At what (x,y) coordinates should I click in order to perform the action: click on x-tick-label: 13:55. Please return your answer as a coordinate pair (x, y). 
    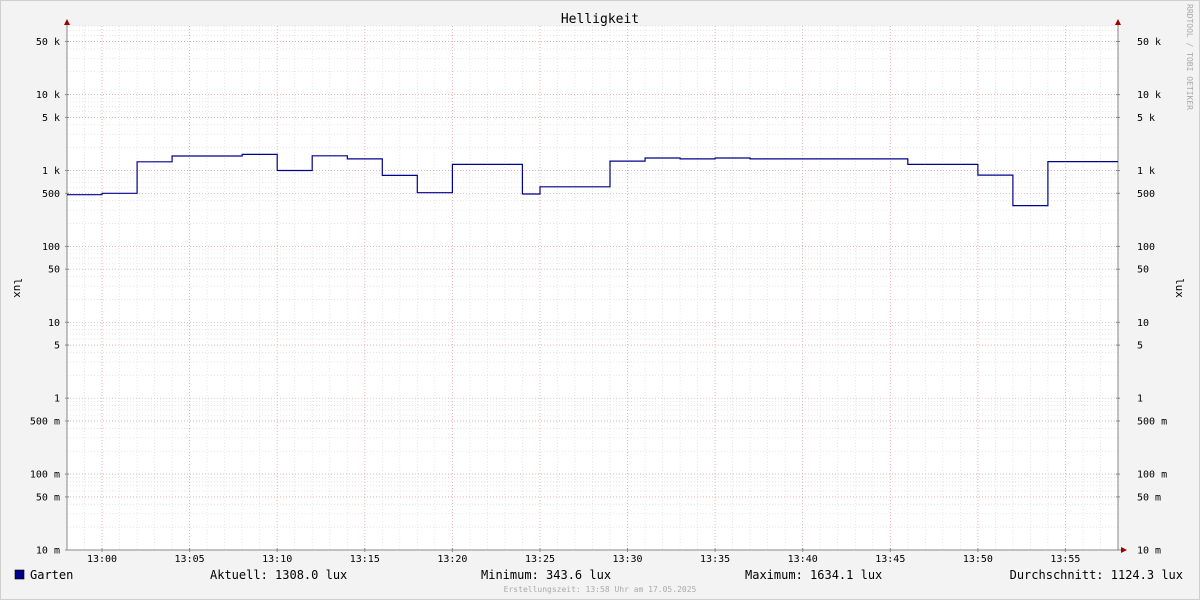
    Looking at the image, I should click on (1065, 559).